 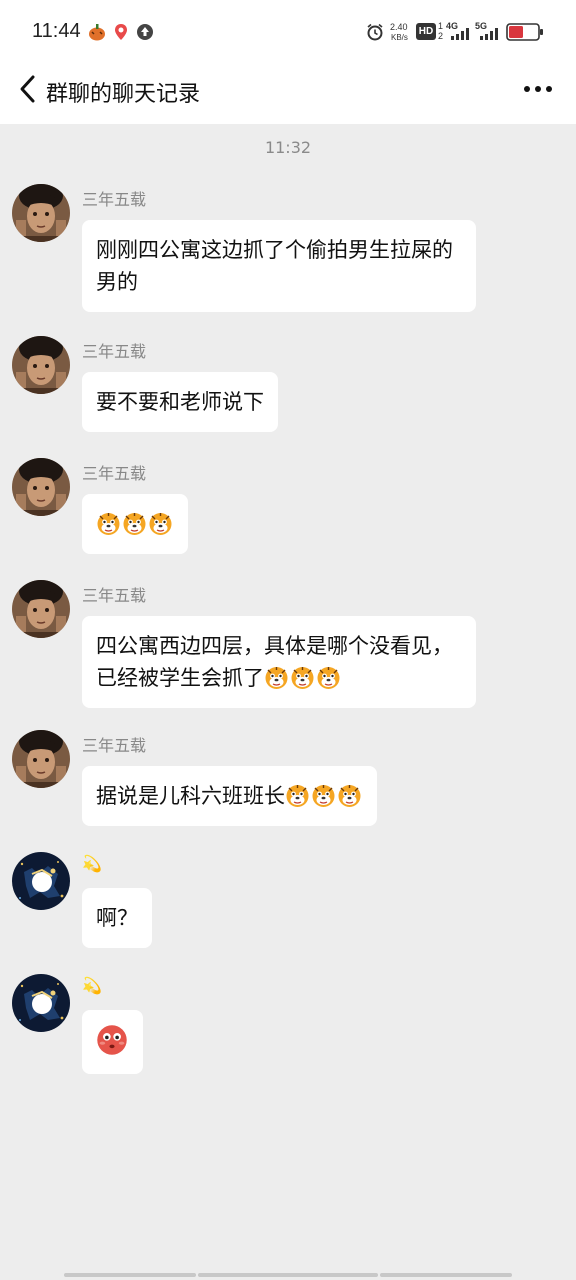 What do you see at coordinates (288, 32) in the screenshot?
I see `status-bar: 11:44 2.40 KB/s HD 1 2 4G 5G` at bounding box center [288, 32].